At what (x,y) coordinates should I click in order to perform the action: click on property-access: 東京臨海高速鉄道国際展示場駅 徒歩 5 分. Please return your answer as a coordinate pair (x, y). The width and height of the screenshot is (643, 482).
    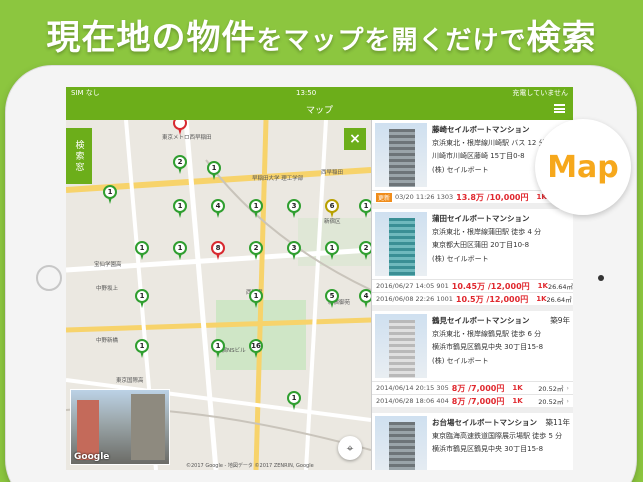
    Looking at the image, I should click on (497, 435).